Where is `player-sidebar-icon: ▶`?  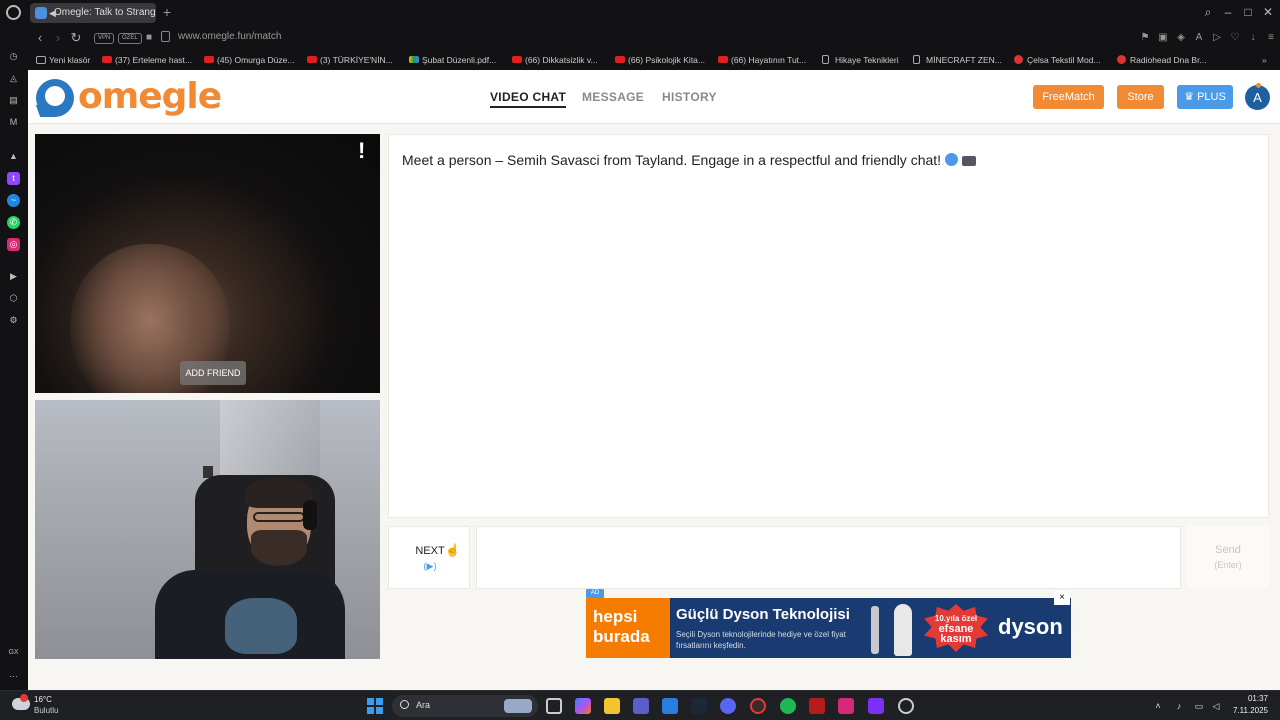
player-sidebar-icon: ▶ is located at coordinates (13, 276).